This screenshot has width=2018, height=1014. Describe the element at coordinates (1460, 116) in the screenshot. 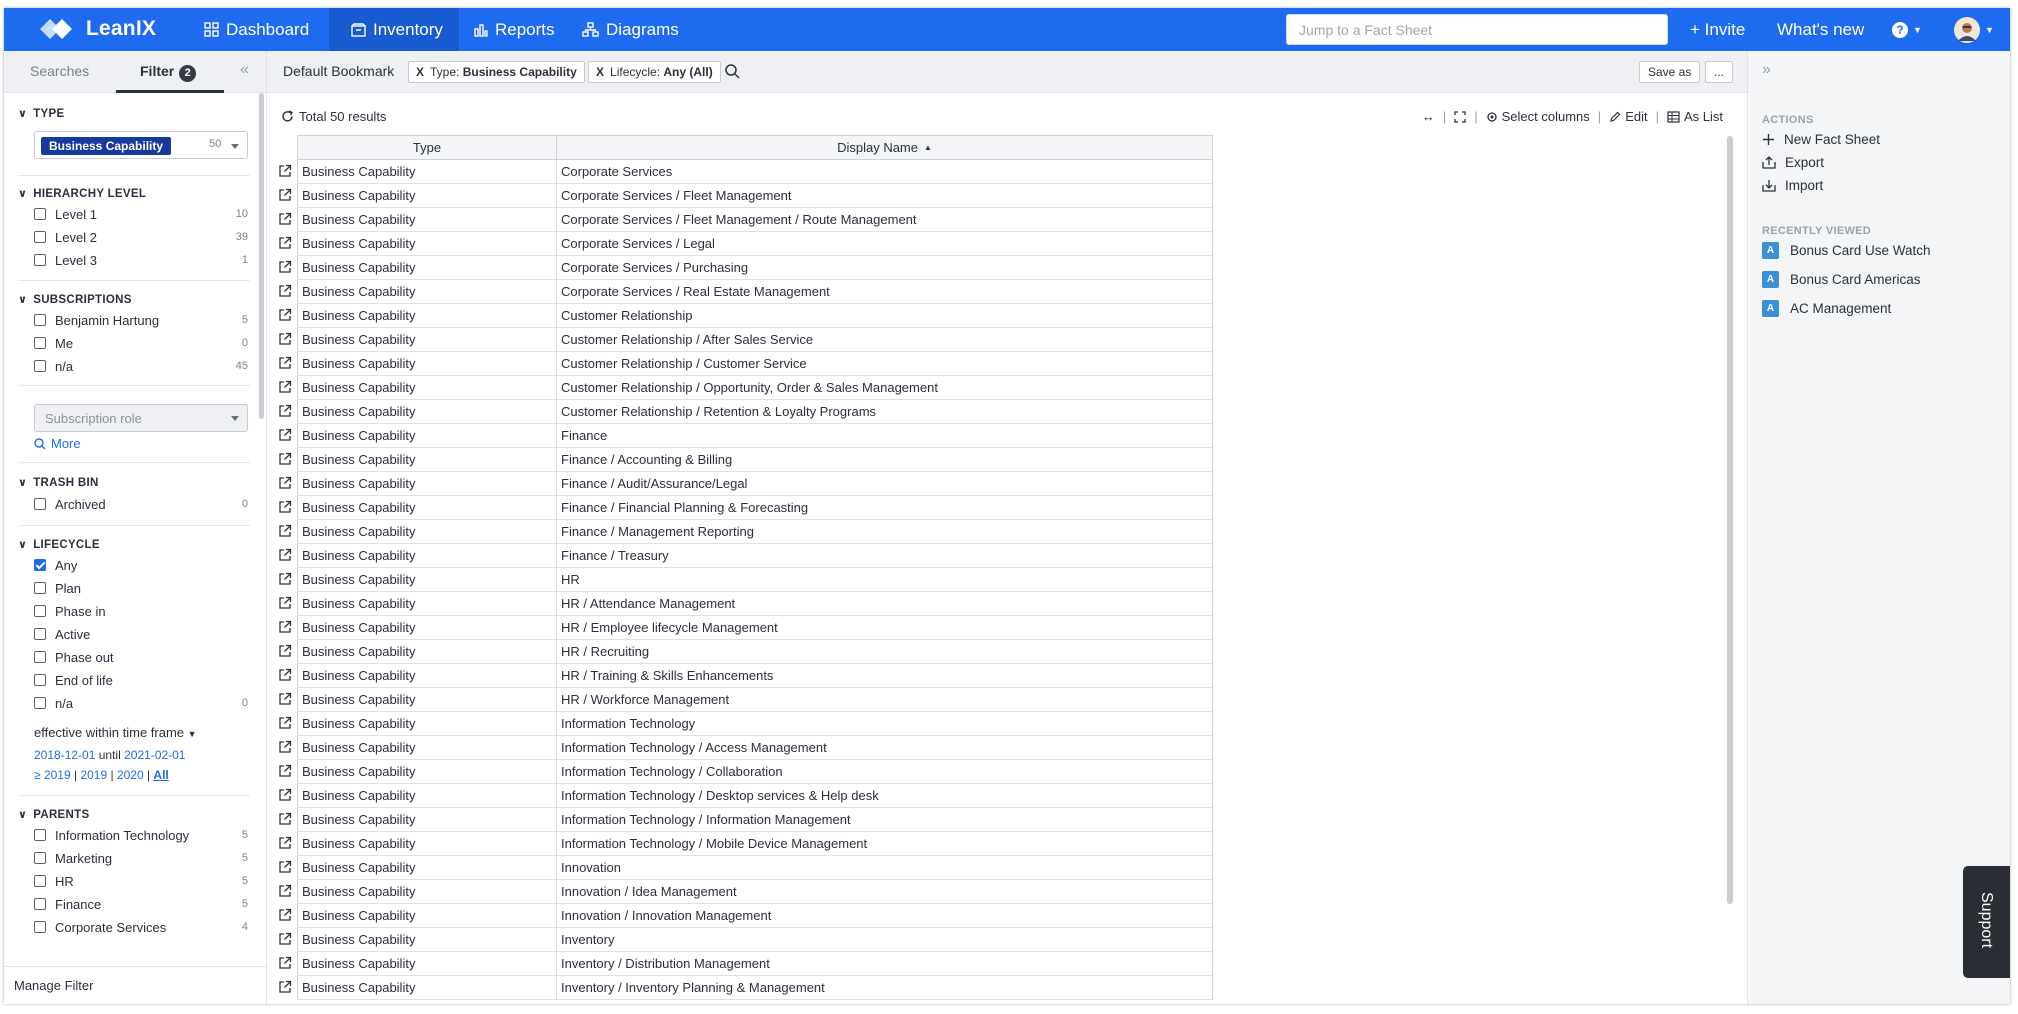

I see `fullscreen-icon` at that location.